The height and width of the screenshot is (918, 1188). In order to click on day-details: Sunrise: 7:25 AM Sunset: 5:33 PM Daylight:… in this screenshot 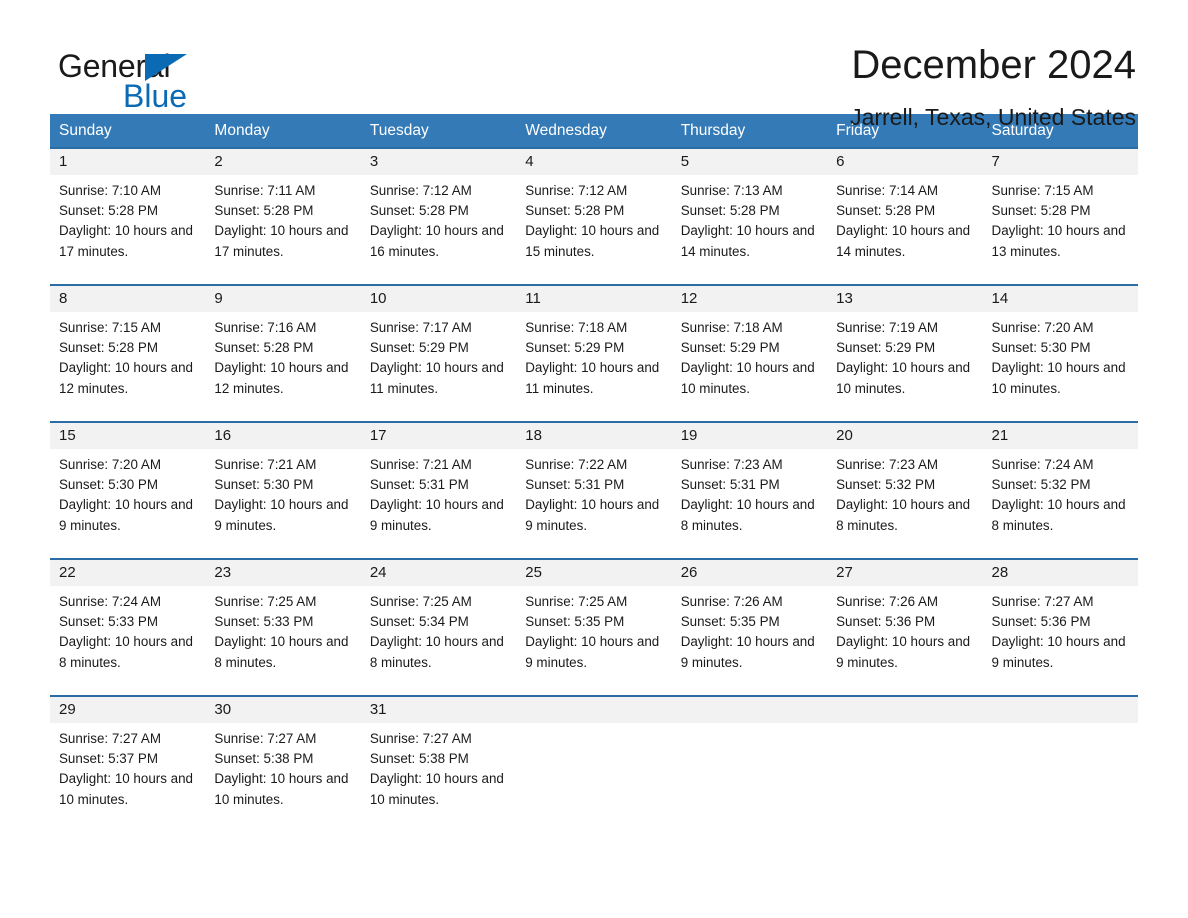, I will do `click(282, 629)`.